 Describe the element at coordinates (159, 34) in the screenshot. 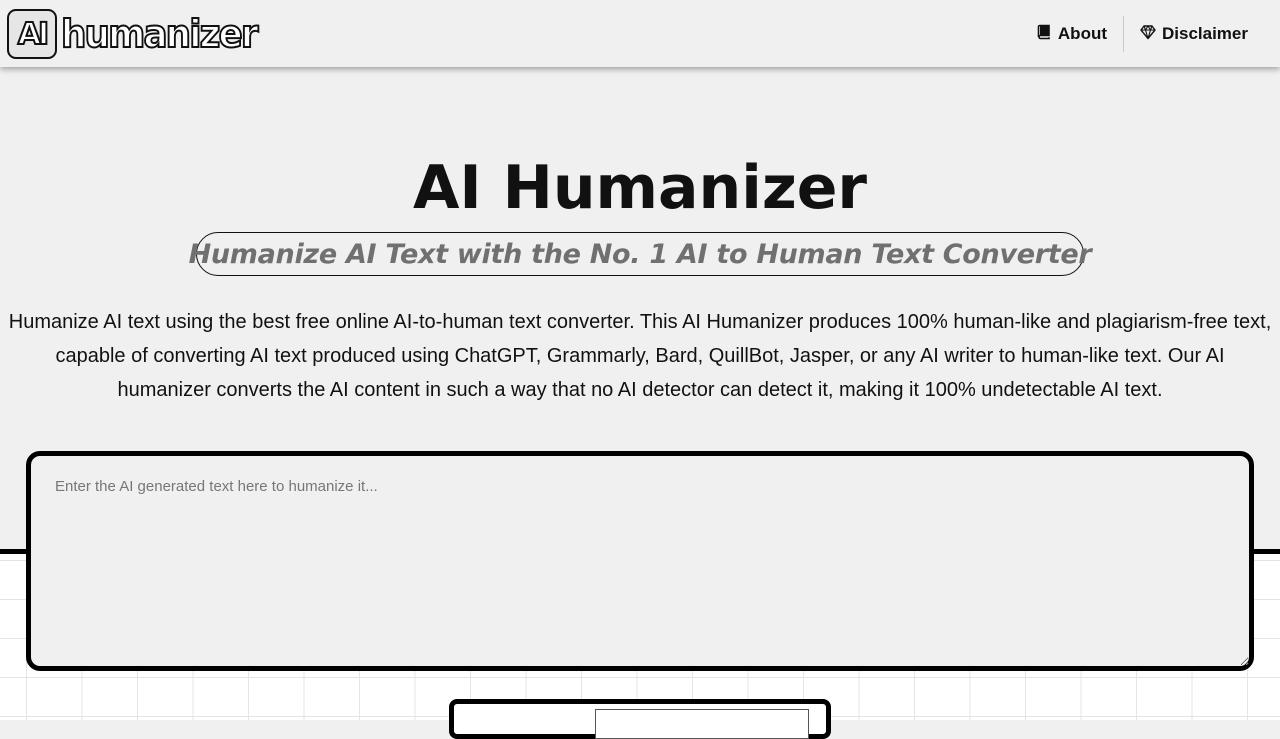

I see `logo-wordmark: humanizer` at that location.